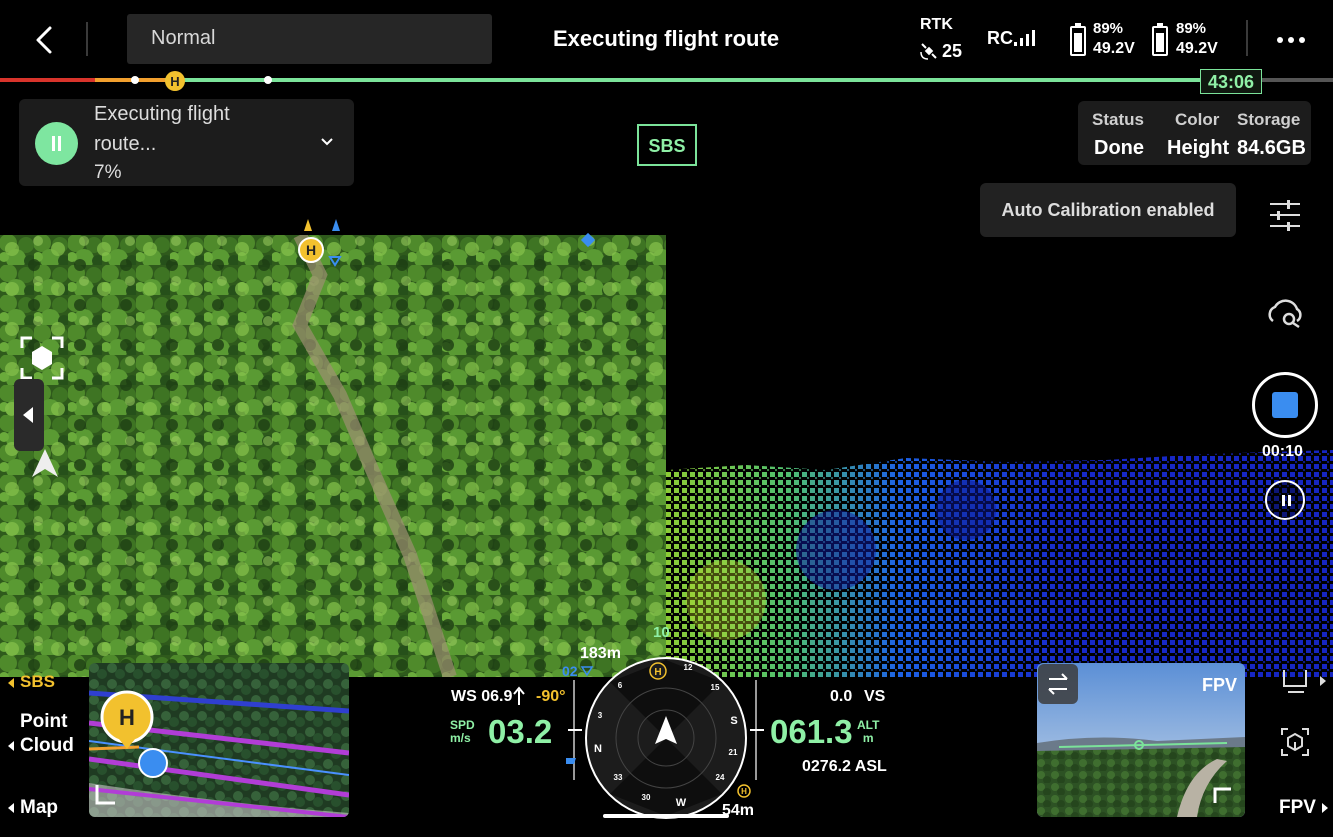  I want to click on wind-speed-value: 06.9, so click(497, 696).